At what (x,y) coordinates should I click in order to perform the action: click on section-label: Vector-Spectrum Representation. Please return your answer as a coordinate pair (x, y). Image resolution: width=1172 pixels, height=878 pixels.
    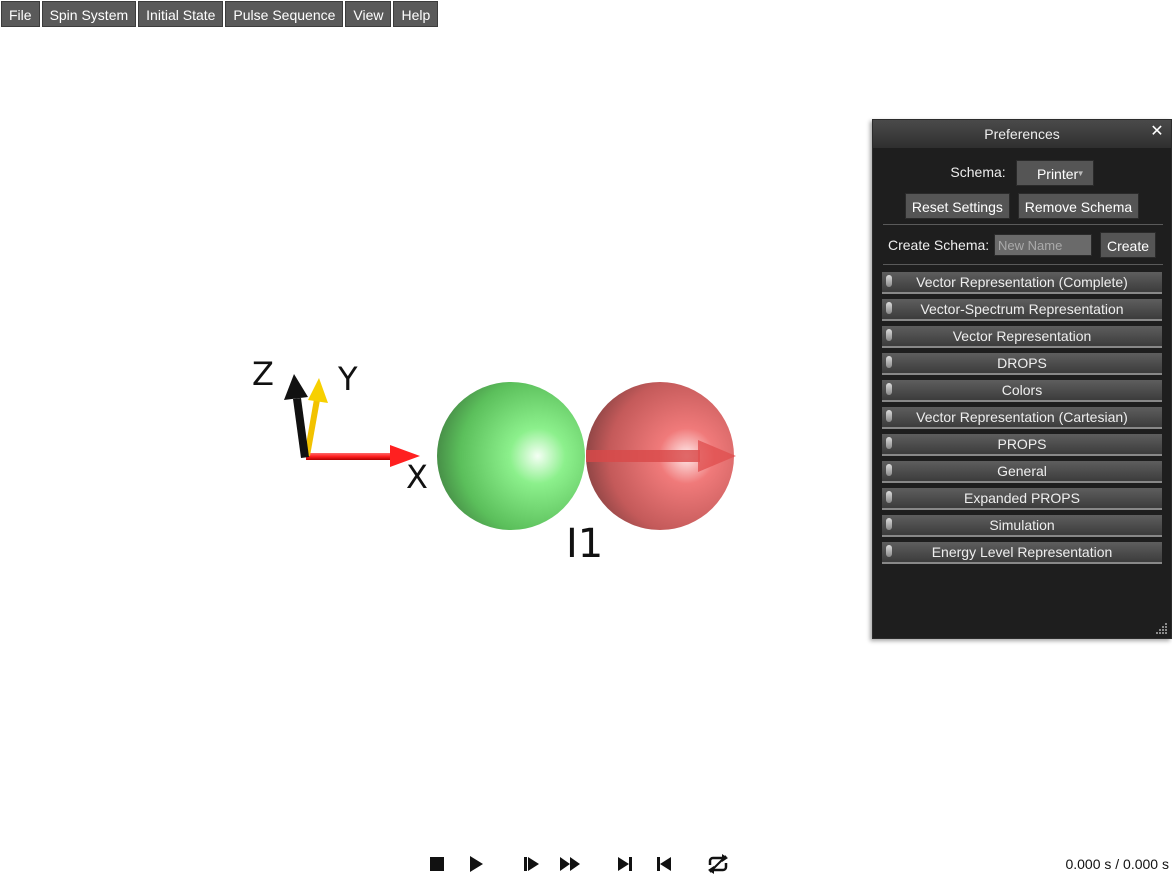
    Looking at the image, I should click on (1022, 309).